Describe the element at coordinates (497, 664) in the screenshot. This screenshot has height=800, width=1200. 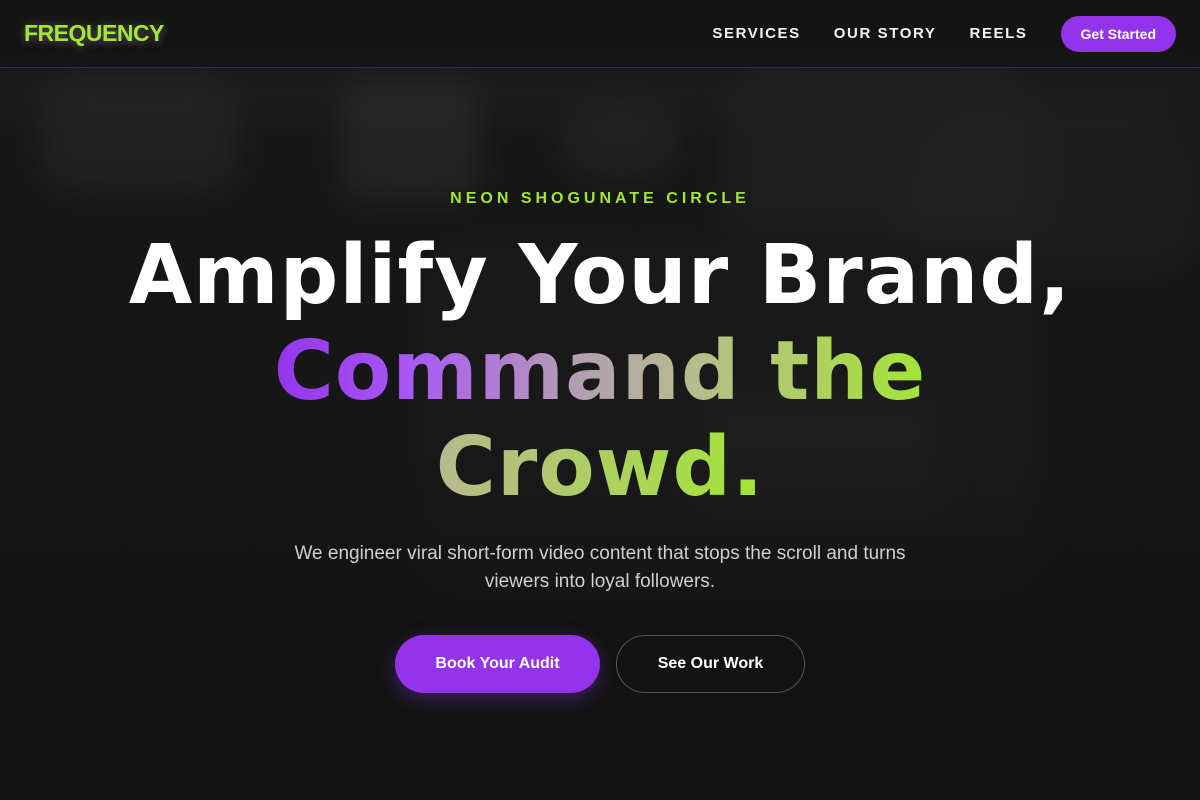
I see `book-audit-button: Book Your Audit` at that location.